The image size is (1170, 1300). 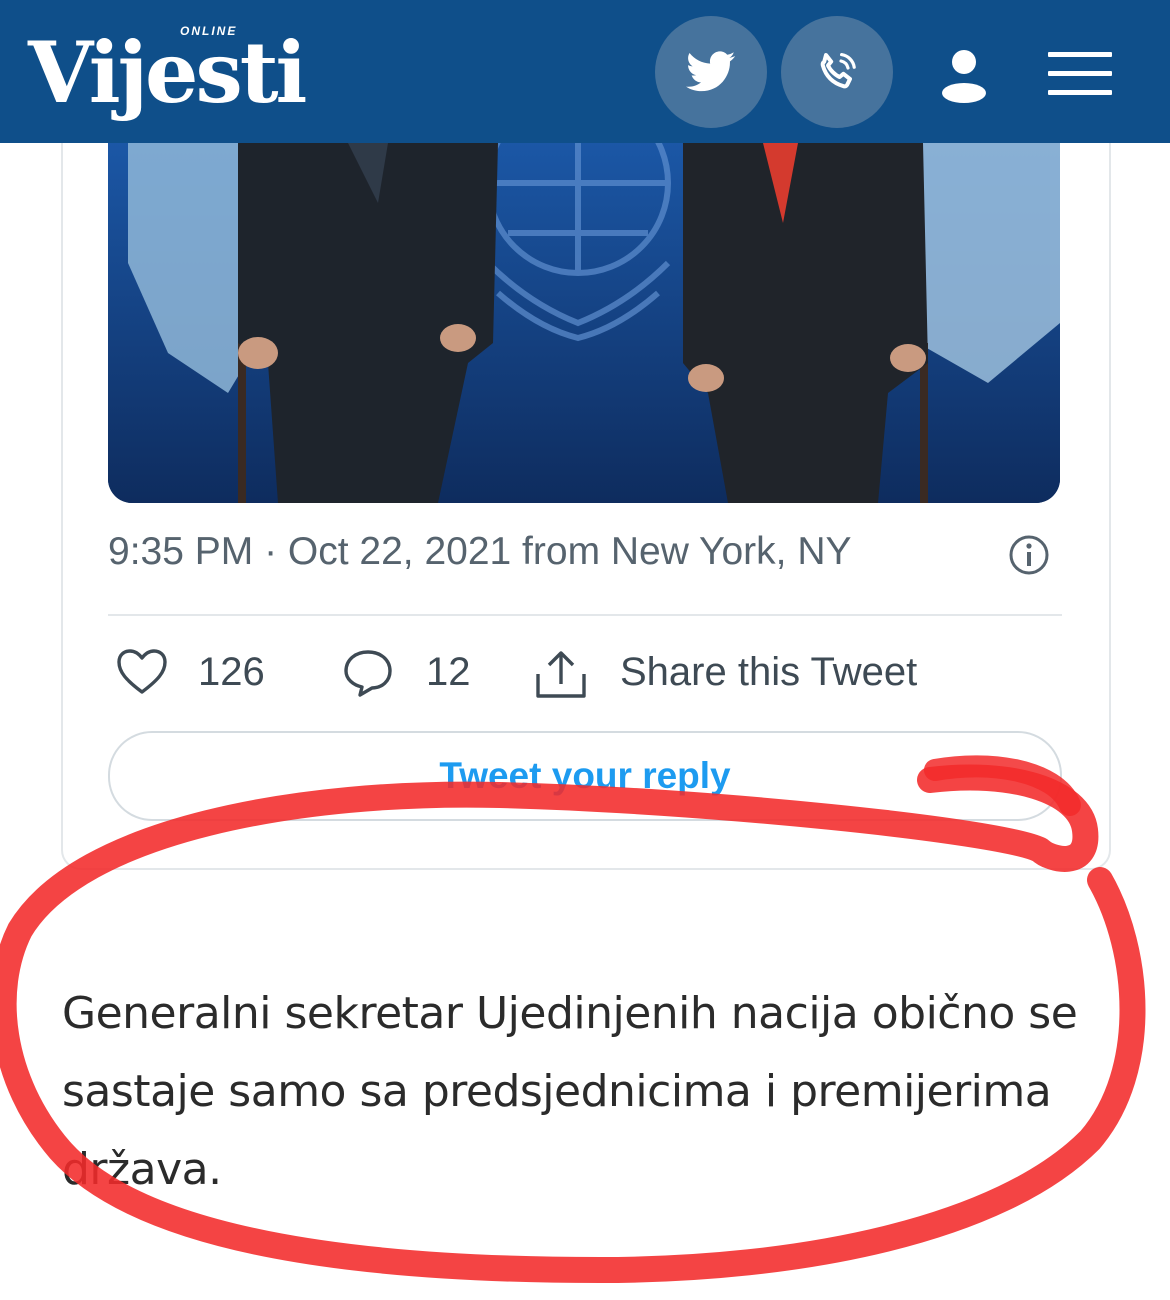 I want to click on user-icon, so click(x=964, y=76).